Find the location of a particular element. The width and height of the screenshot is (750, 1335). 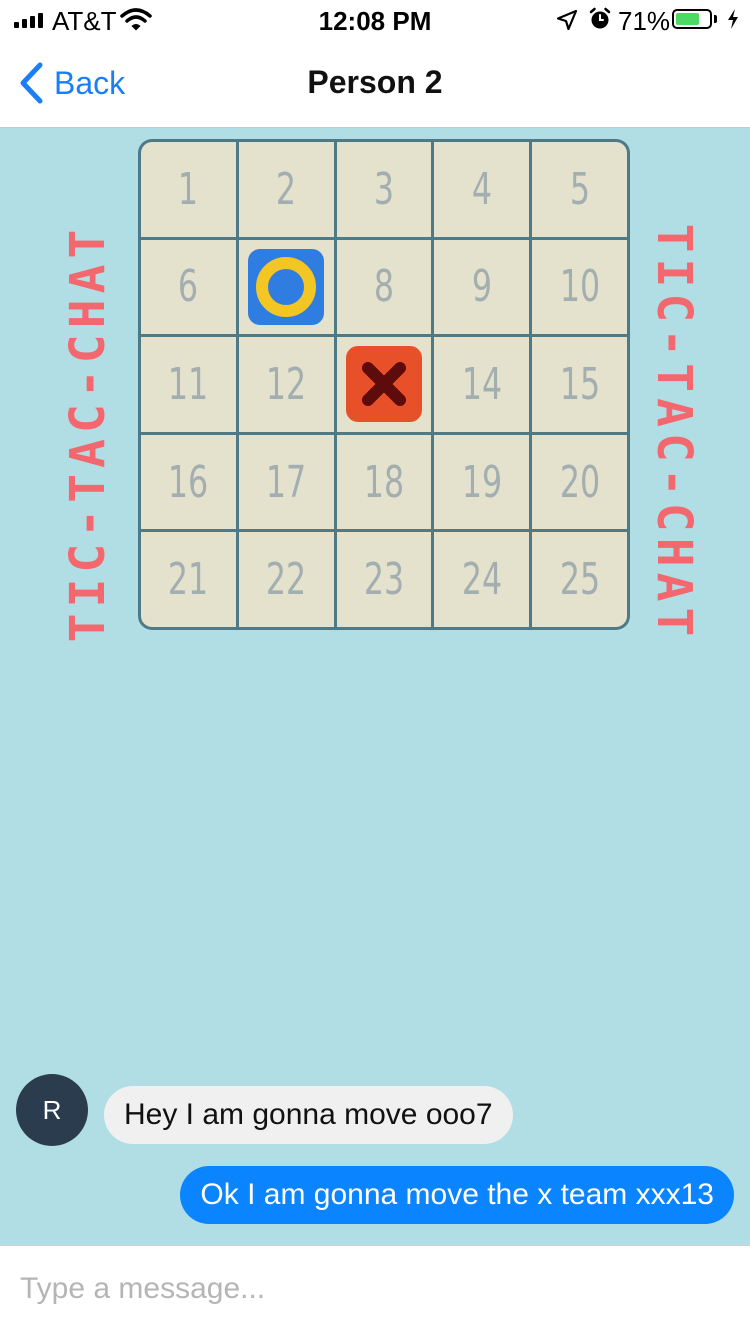

board-cell-17: 17 is located at coordinates (286, 482).